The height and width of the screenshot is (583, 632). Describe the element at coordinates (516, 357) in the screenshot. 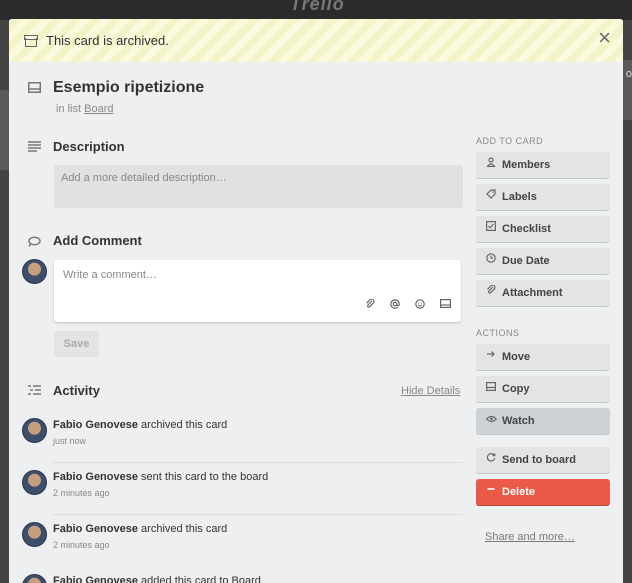

I see `move-label: Move` at that location.